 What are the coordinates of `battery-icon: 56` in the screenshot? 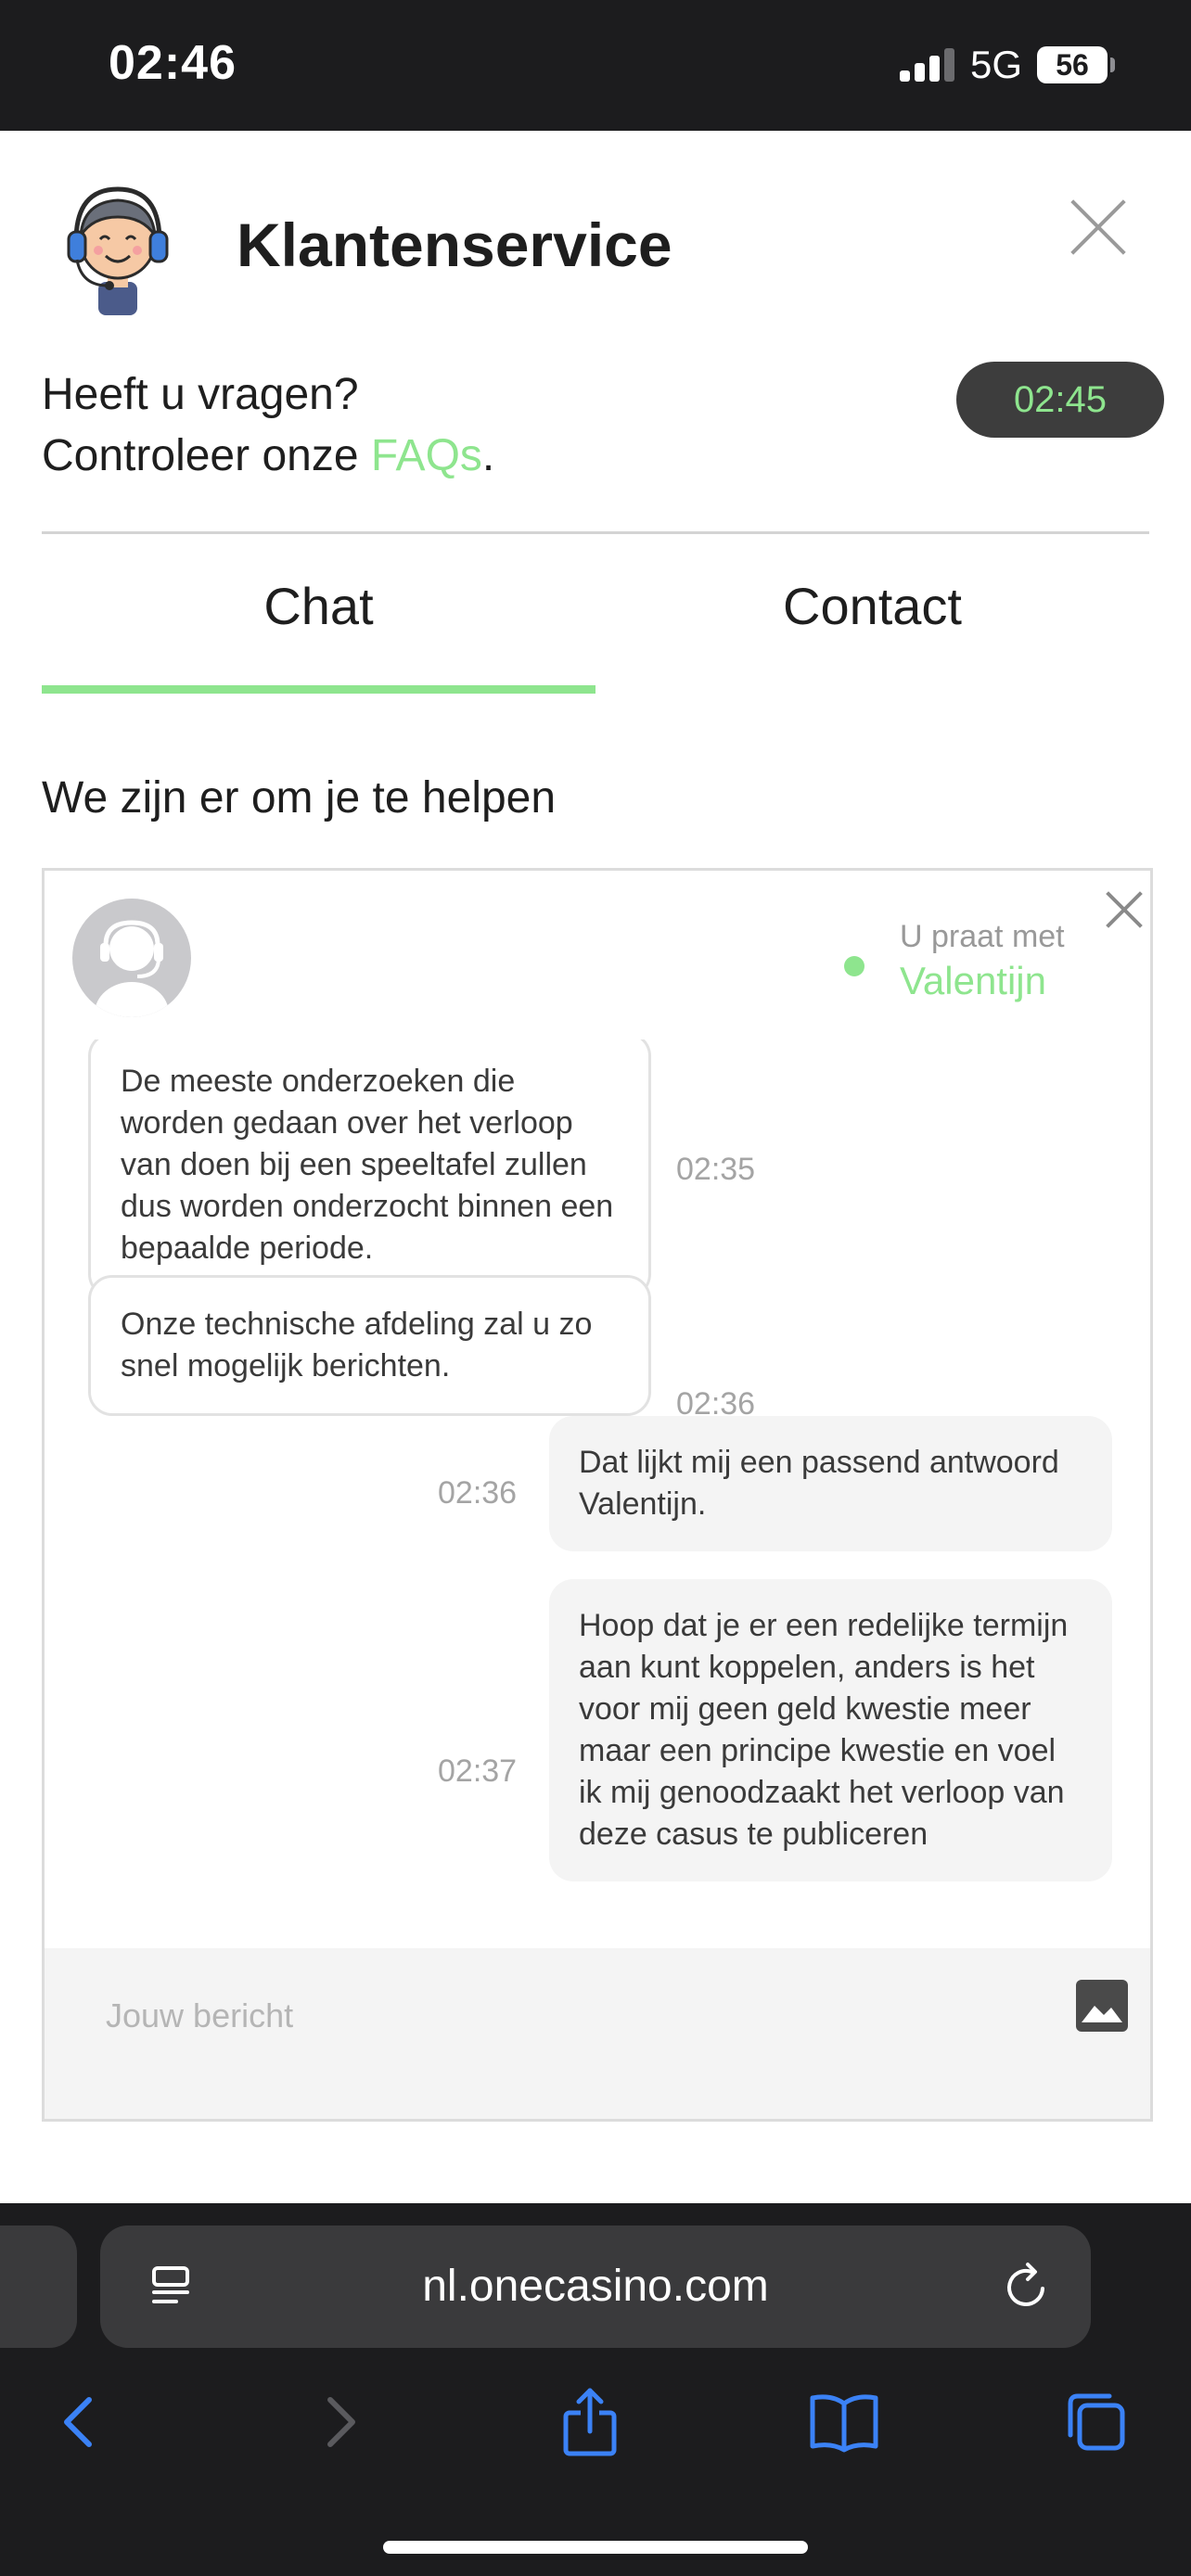 It's located at (1073, 64).